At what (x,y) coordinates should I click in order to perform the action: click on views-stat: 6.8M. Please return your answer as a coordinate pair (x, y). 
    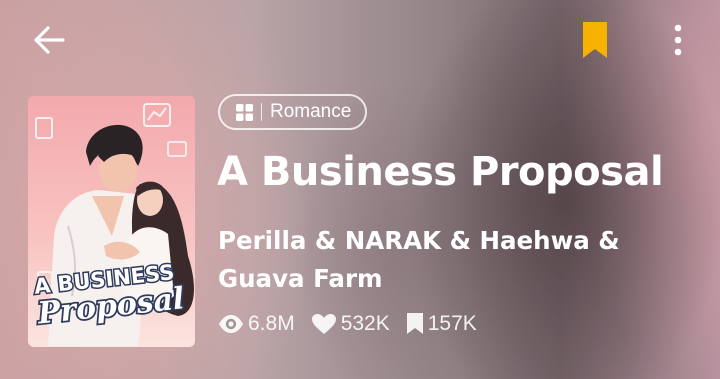
    Looking at the image, I should click on (256, 324).